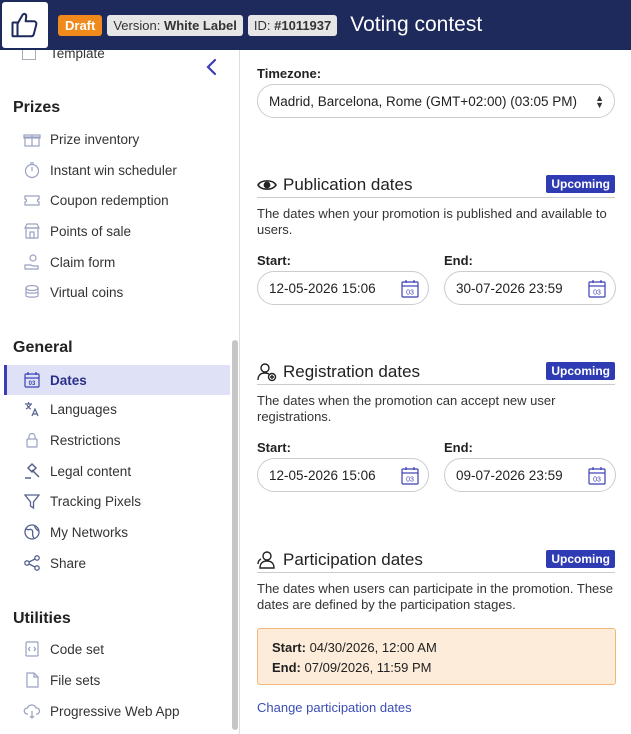  Describe the element at coordinates (458, 447) in the screenshot. I see `registration-end-label: End:` at that location.